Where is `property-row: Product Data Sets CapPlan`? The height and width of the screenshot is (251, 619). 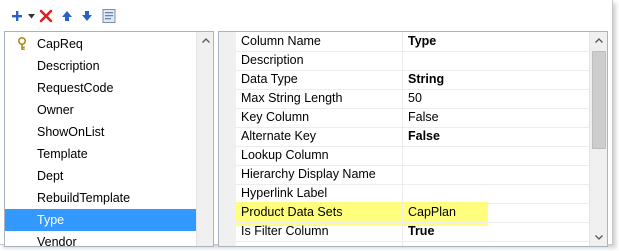 property-row: Product Data Sets CapPlan is located at coordinates (412, 213).